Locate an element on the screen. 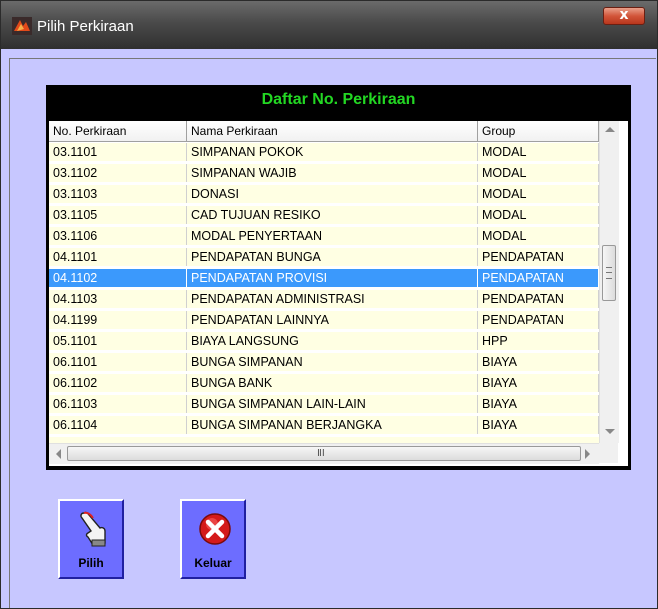 This screenshot has width=658, height=609. cell-no: 05.1101 is located at coordinates (118, 341).